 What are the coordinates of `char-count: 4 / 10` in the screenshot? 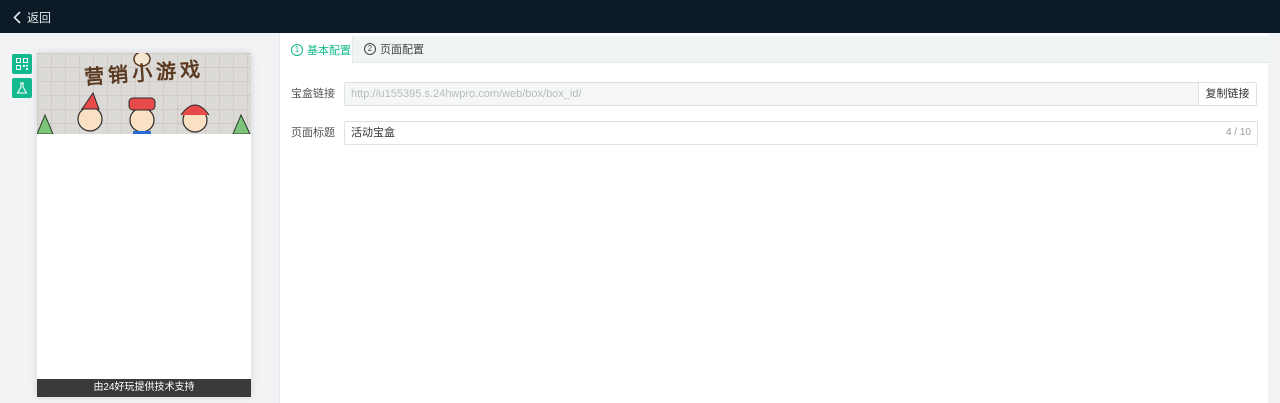 It's located at (1238, 132).